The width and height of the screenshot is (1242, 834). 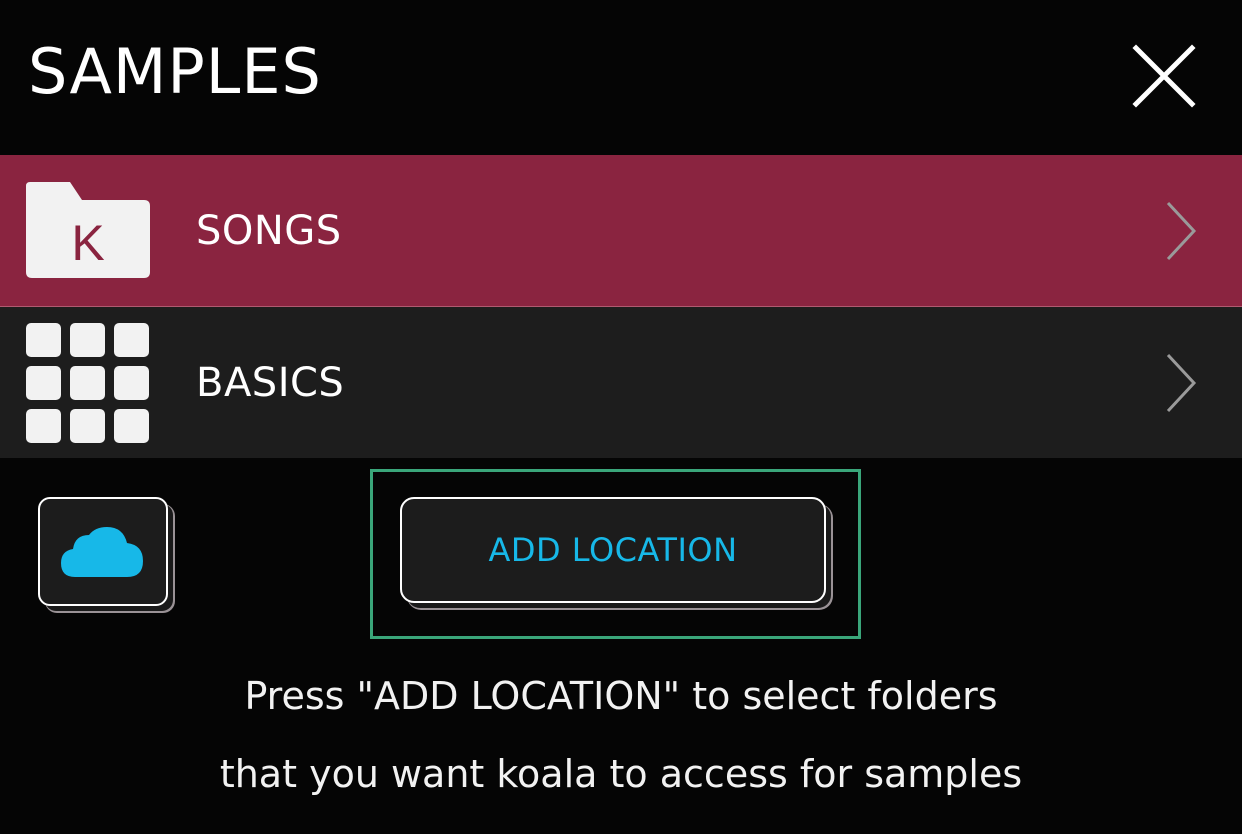 What do you see at coordinates (87, 243) in the screenshot?
I see `folder-letter: K` at bounding box center [87, 243].